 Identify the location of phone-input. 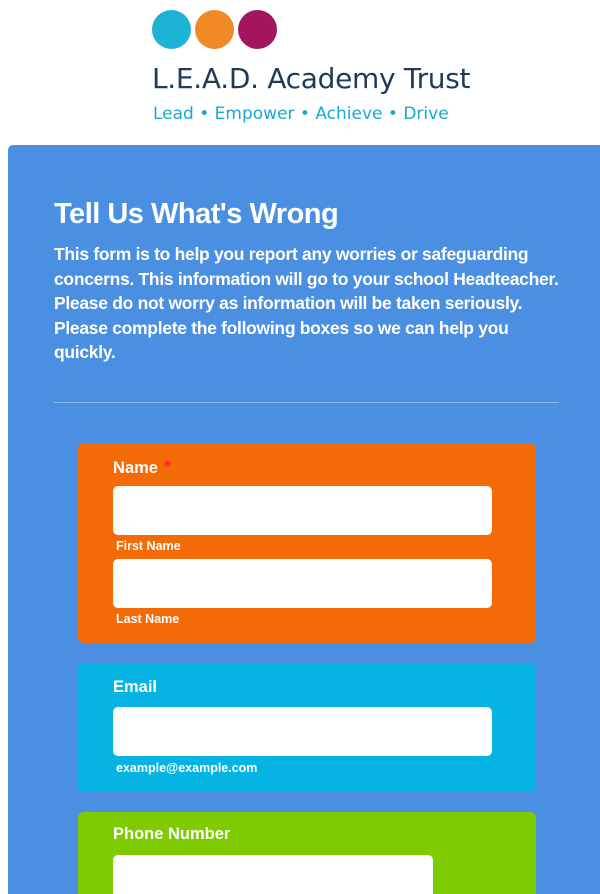
(273, 874).